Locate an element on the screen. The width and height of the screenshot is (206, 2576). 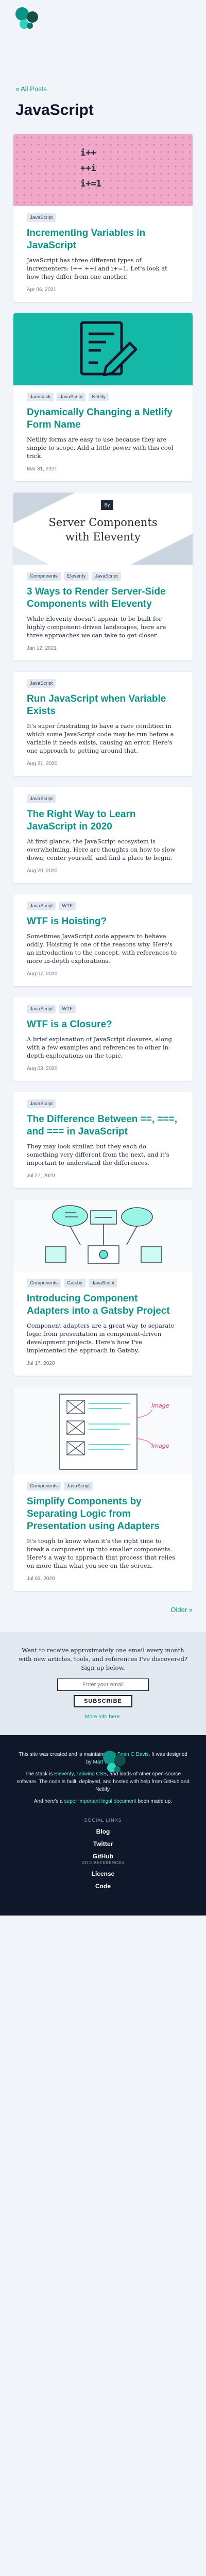
post-image-adapters-sketch is located at coordinates (103, 1235).